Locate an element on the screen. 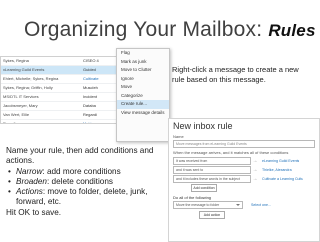  title-highlight: Rules is located at coordinates (292, 30).